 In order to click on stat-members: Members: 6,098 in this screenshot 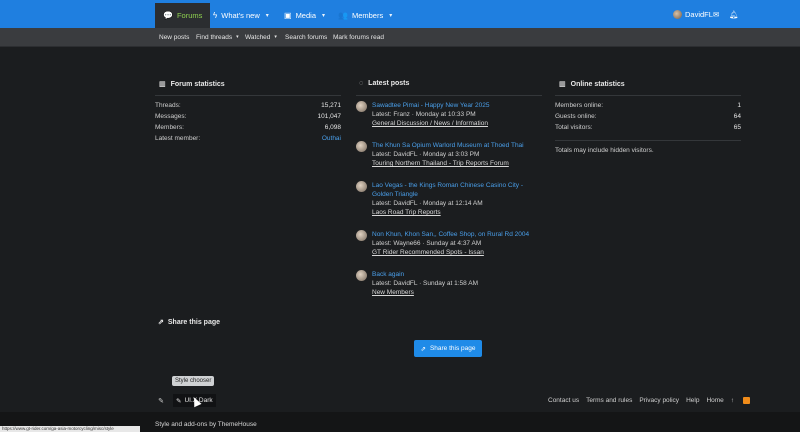, I will do `click(248, 127)`.